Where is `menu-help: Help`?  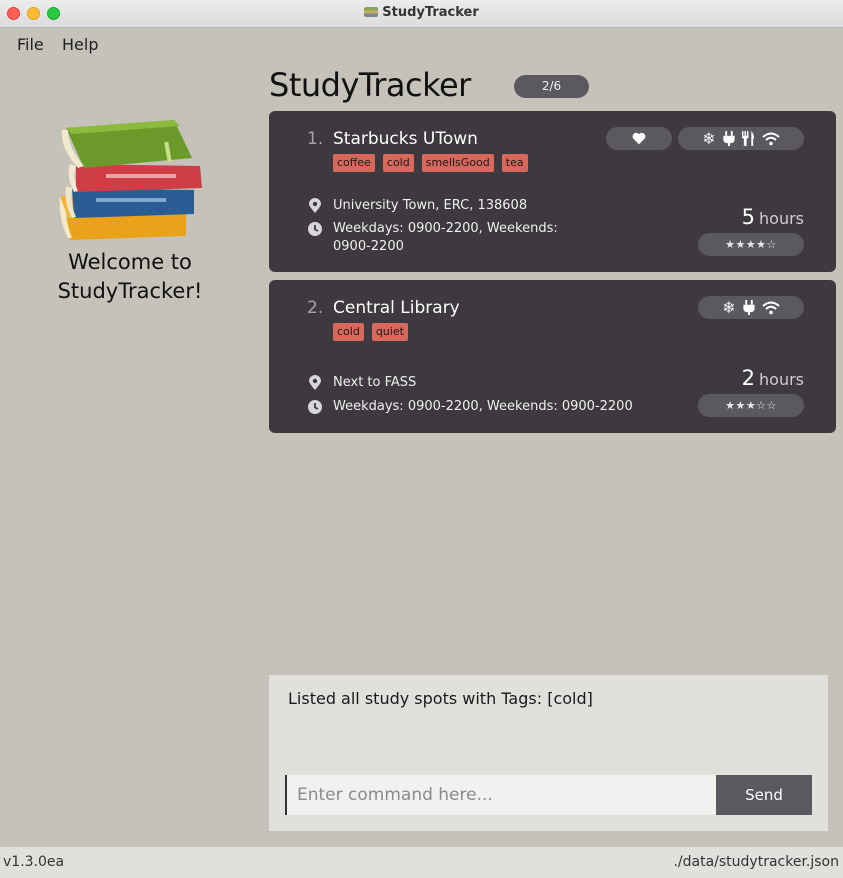 menu-help: Help is located at coordinates (80, 44).